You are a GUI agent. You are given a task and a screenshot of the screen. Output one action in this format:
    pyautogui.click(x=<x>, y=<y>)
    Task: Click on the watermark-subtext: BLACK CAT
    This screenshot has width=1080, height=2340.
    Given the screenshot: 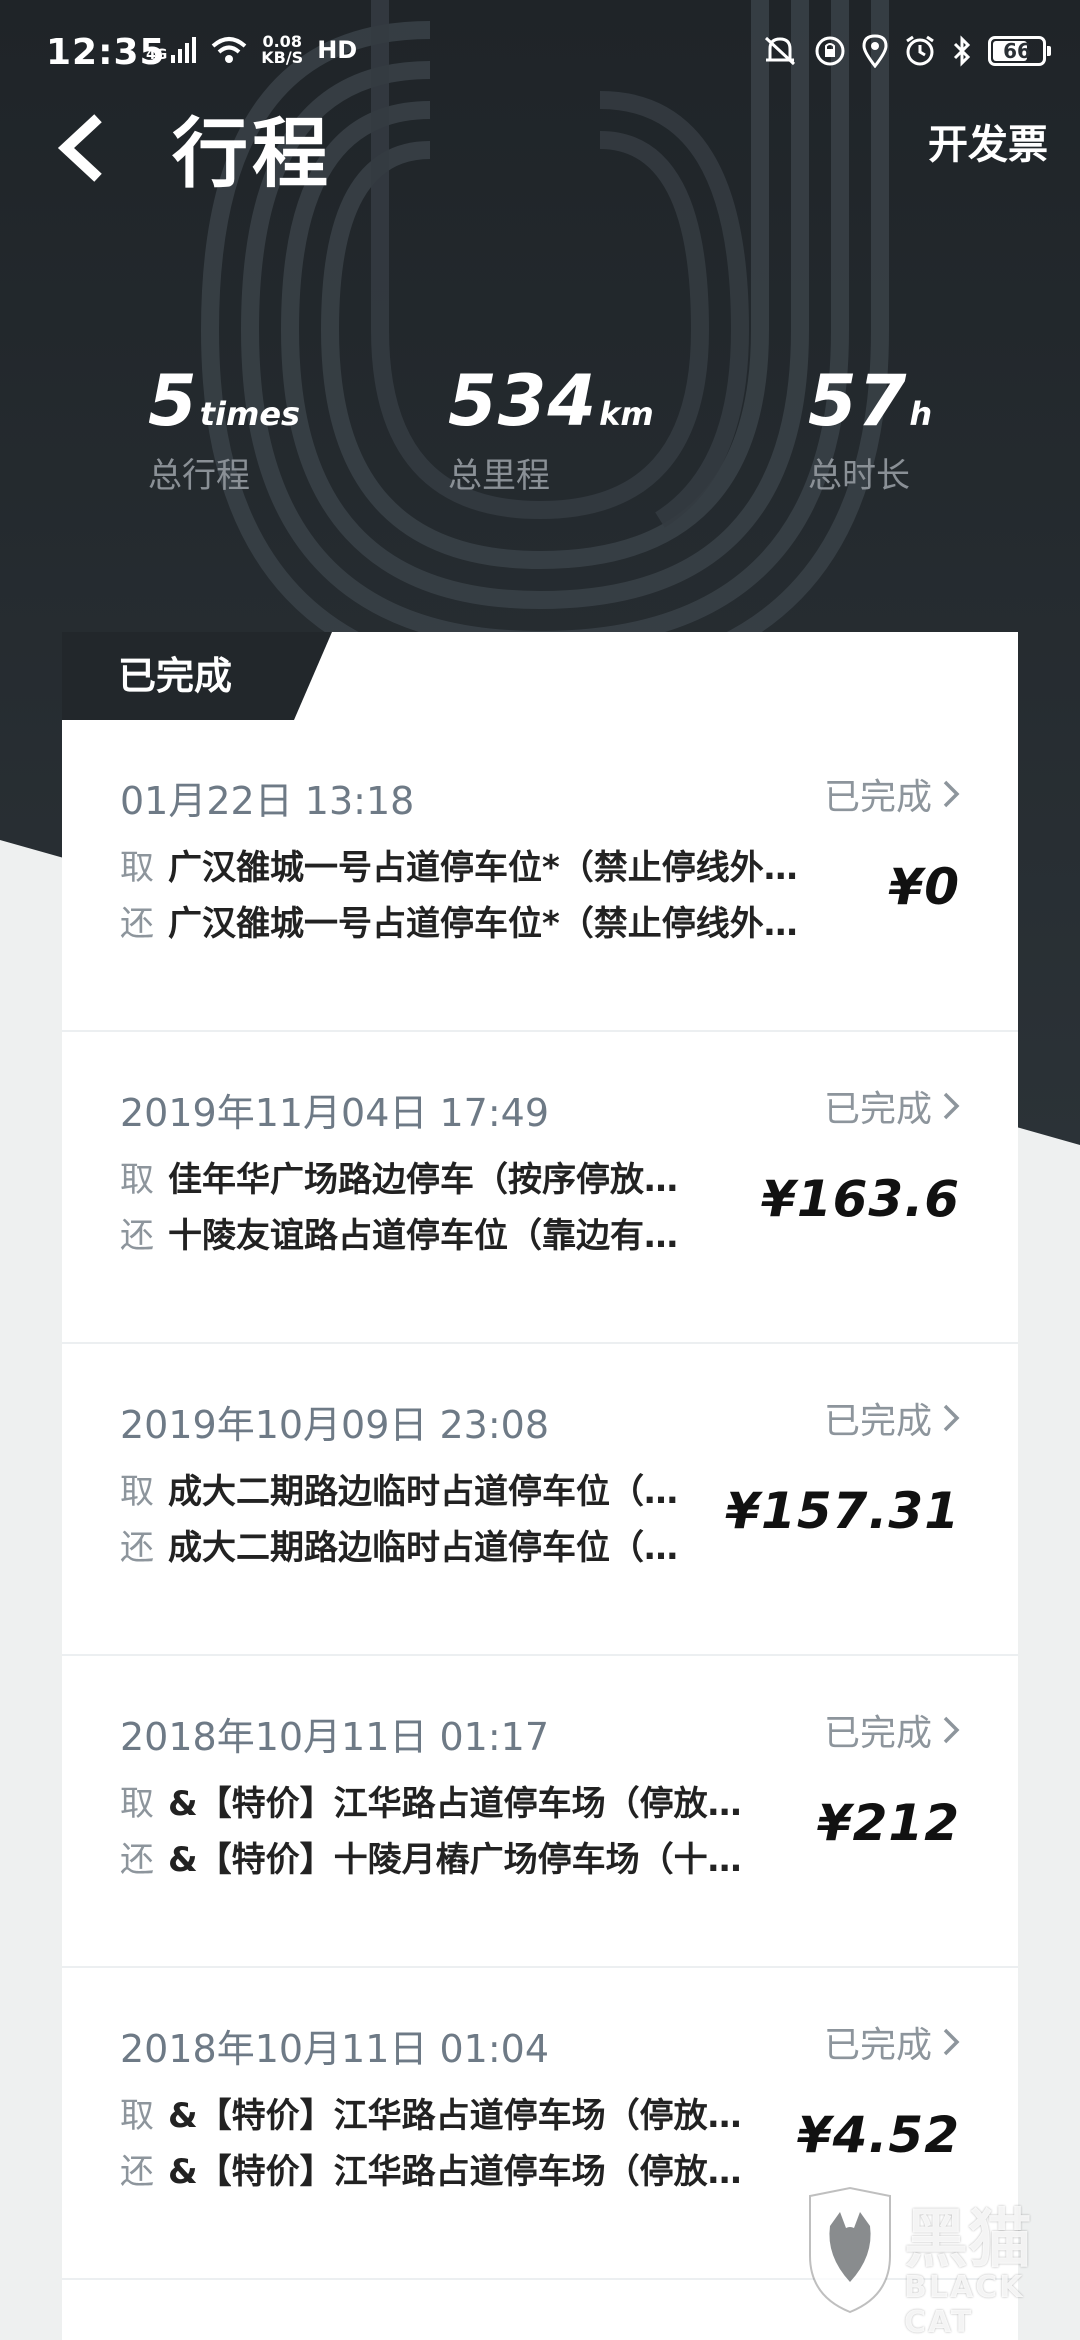 What is the action you would take?
    pyautogui.click(x=964, y=2305)
    